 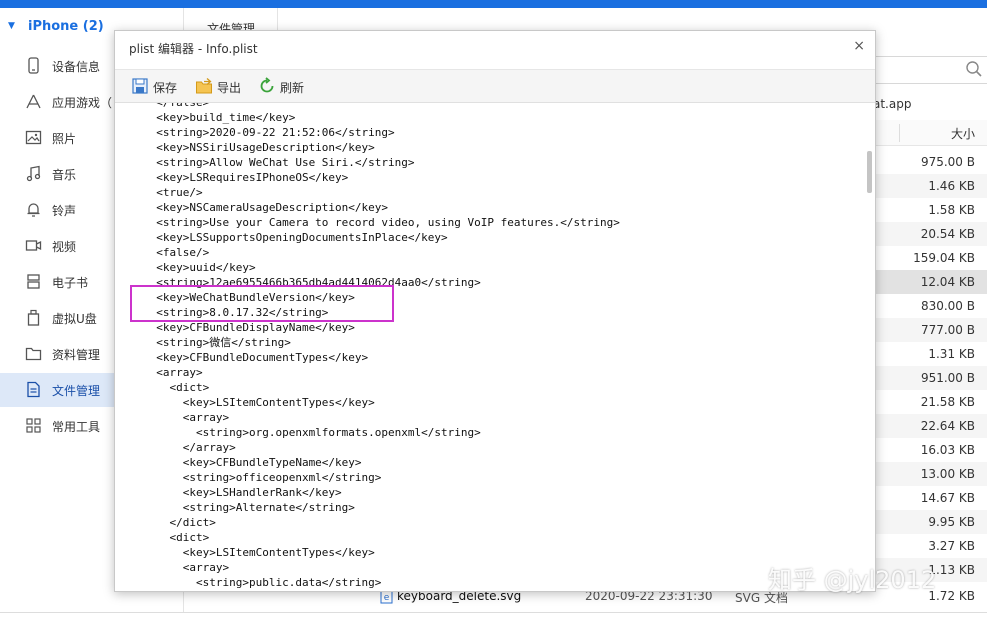 I want to click on caret-down-icon: ▼, so click(x=11, y=26).